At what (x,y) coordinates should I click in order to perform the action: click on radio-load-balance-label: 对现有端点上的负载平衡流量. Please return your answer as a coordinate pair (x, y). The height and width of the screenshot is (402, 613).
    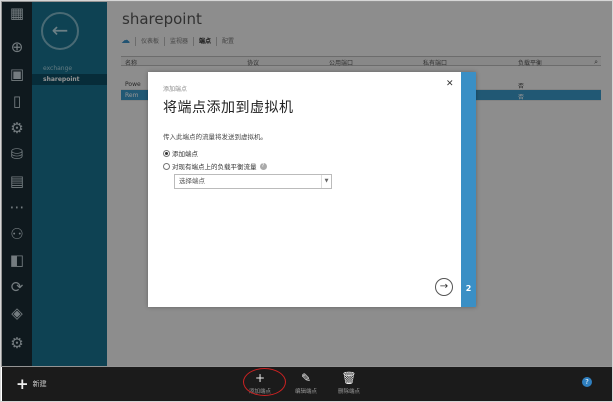
    Looking at the image, I should click on (214, 167).